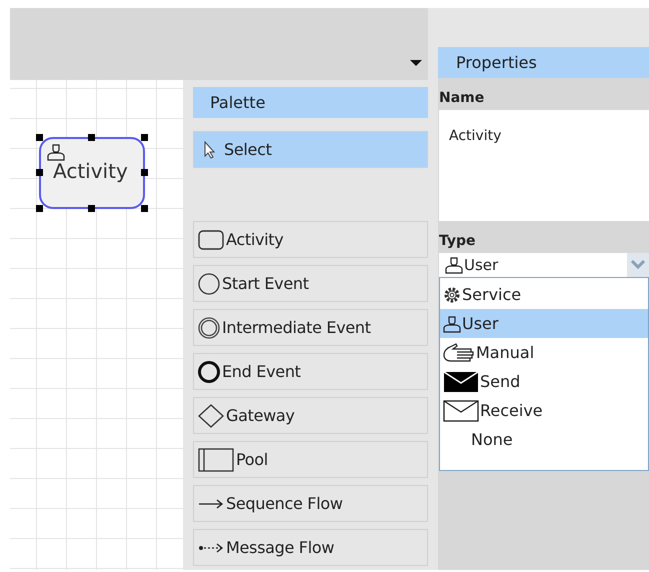  What do you see at coordinates (457, 241) in the screenshot?
I see `field-label: Type` at bounding box center [457, 241].